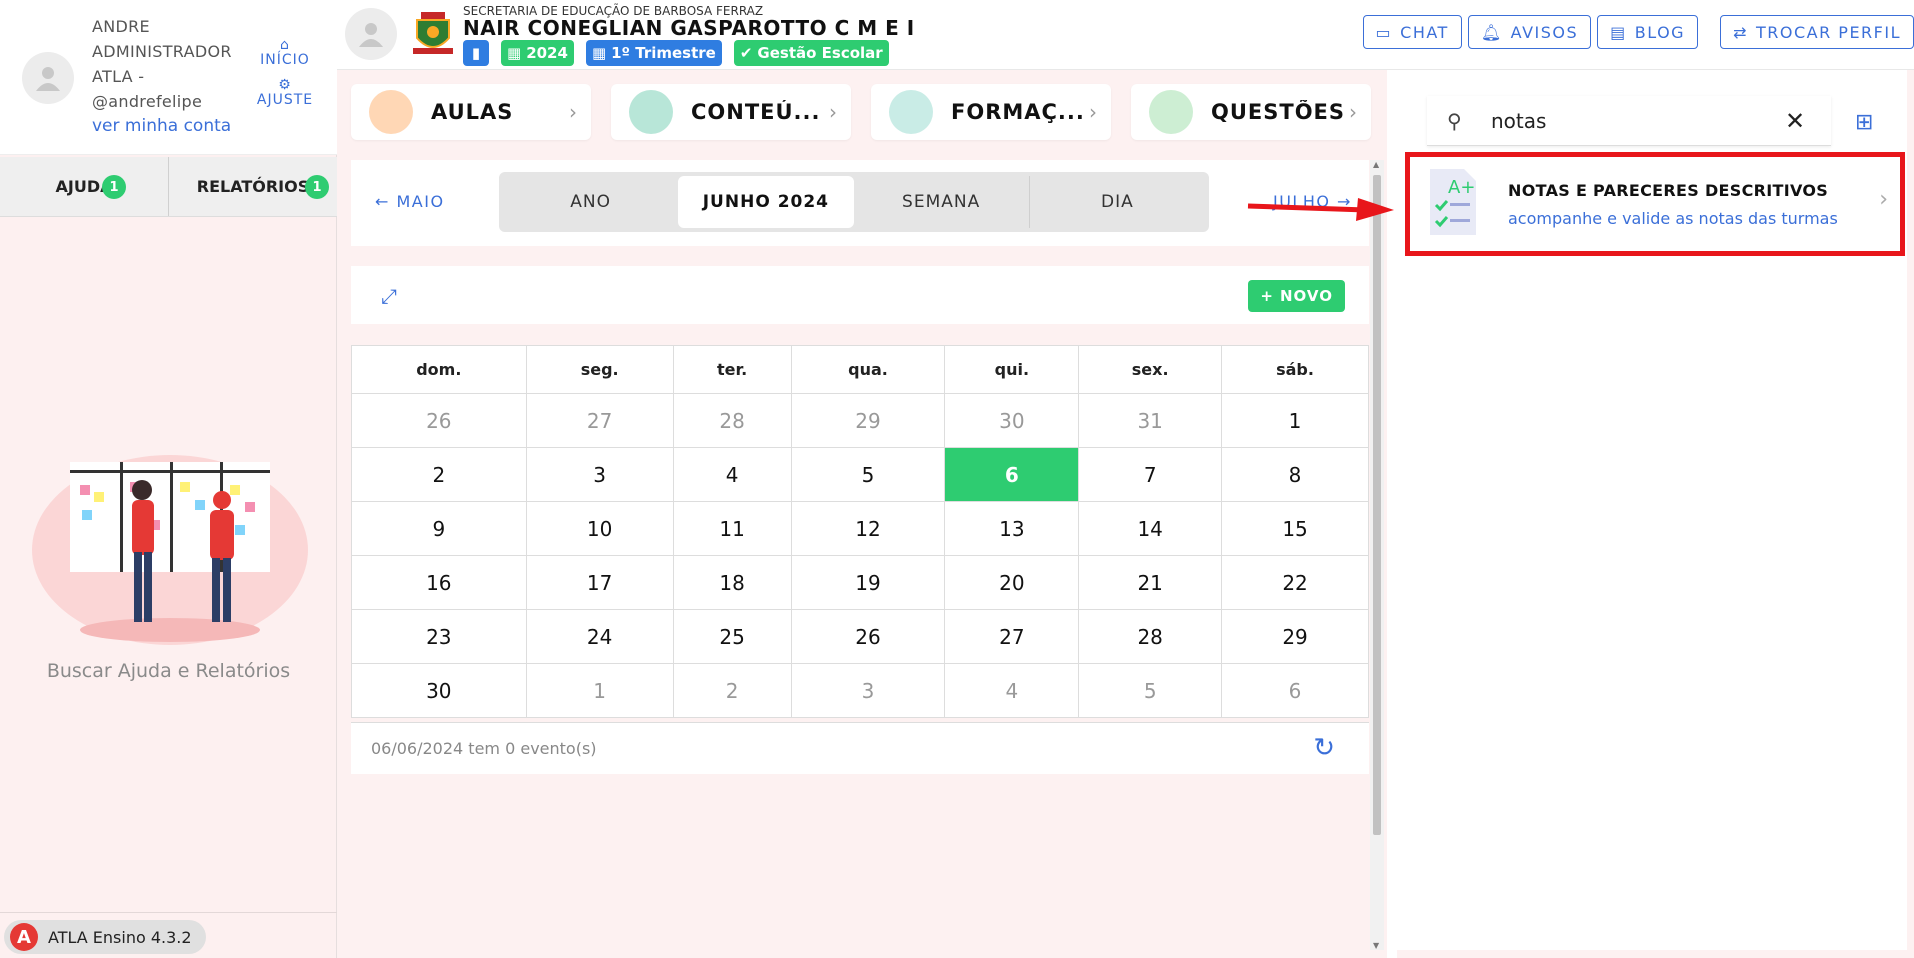 The width and height of the screenshot is (1914, 958). Describe the element at coordinates (547, 53) in the screenshot. I see `year-chip-label: 2024` at that location.